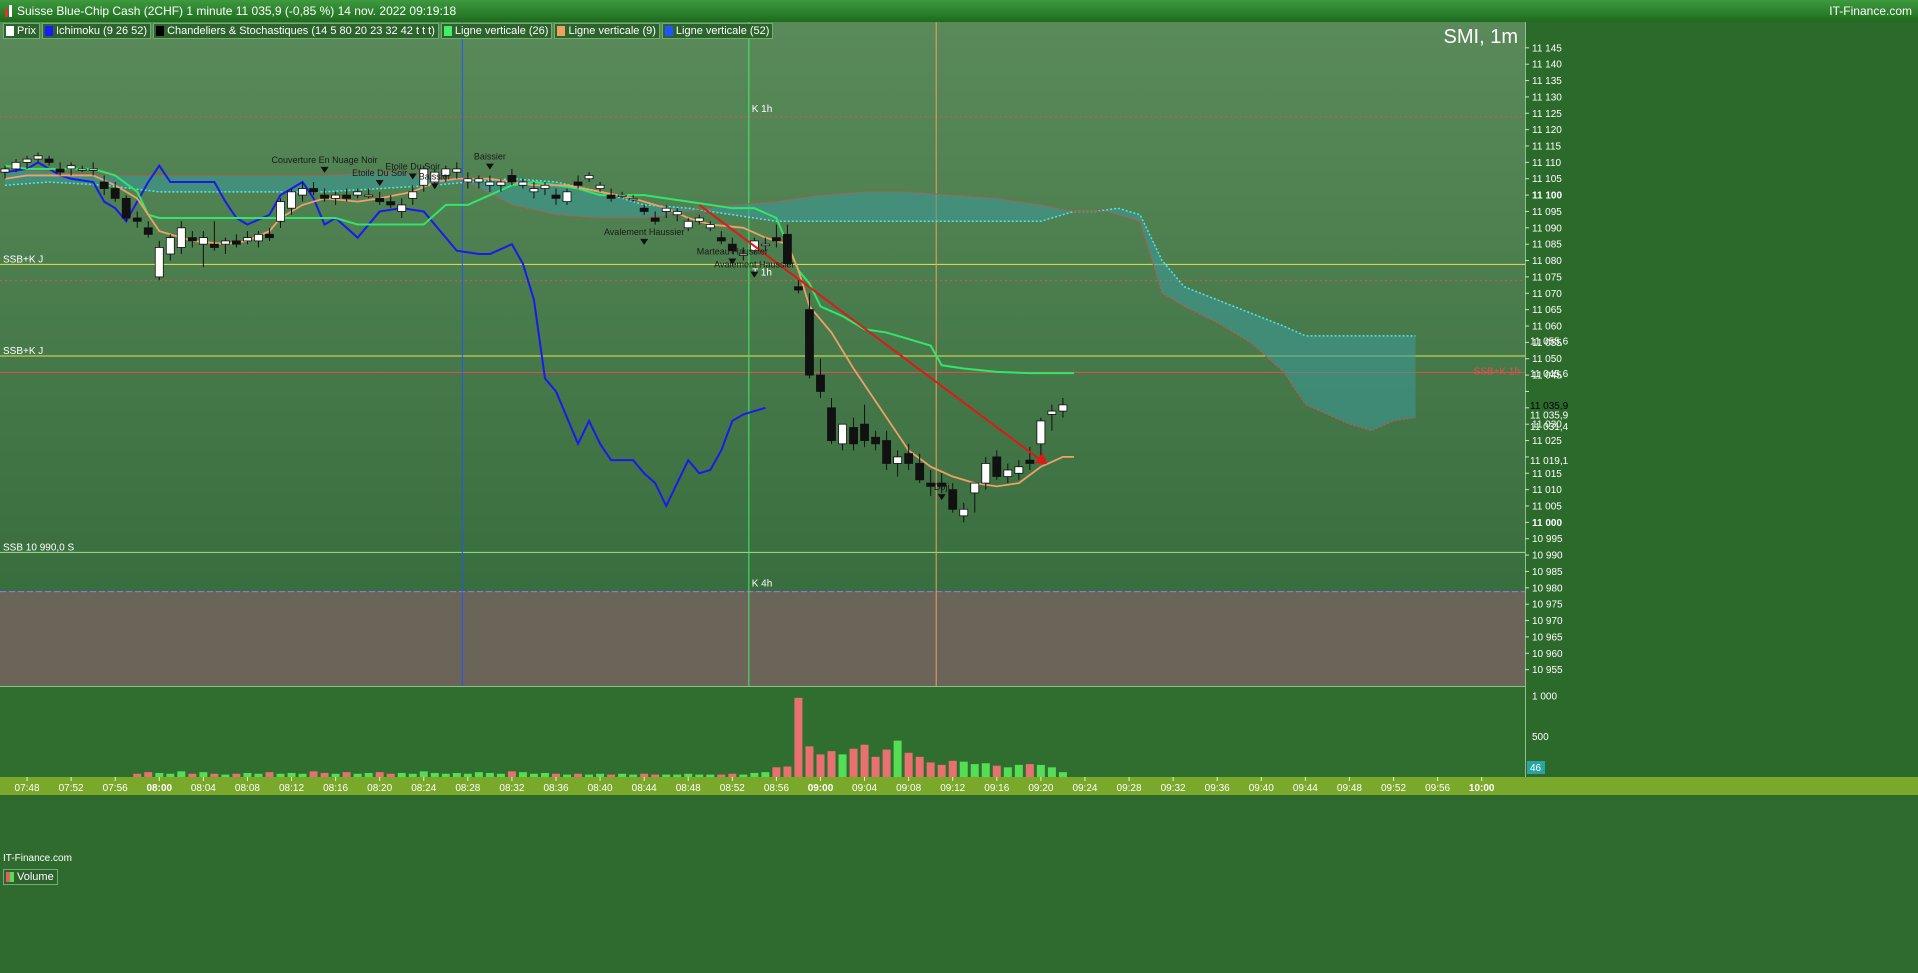 This screenshot has width=1918, height=973. I want to click on time-tick-label: 08:36, so click(555, 788).